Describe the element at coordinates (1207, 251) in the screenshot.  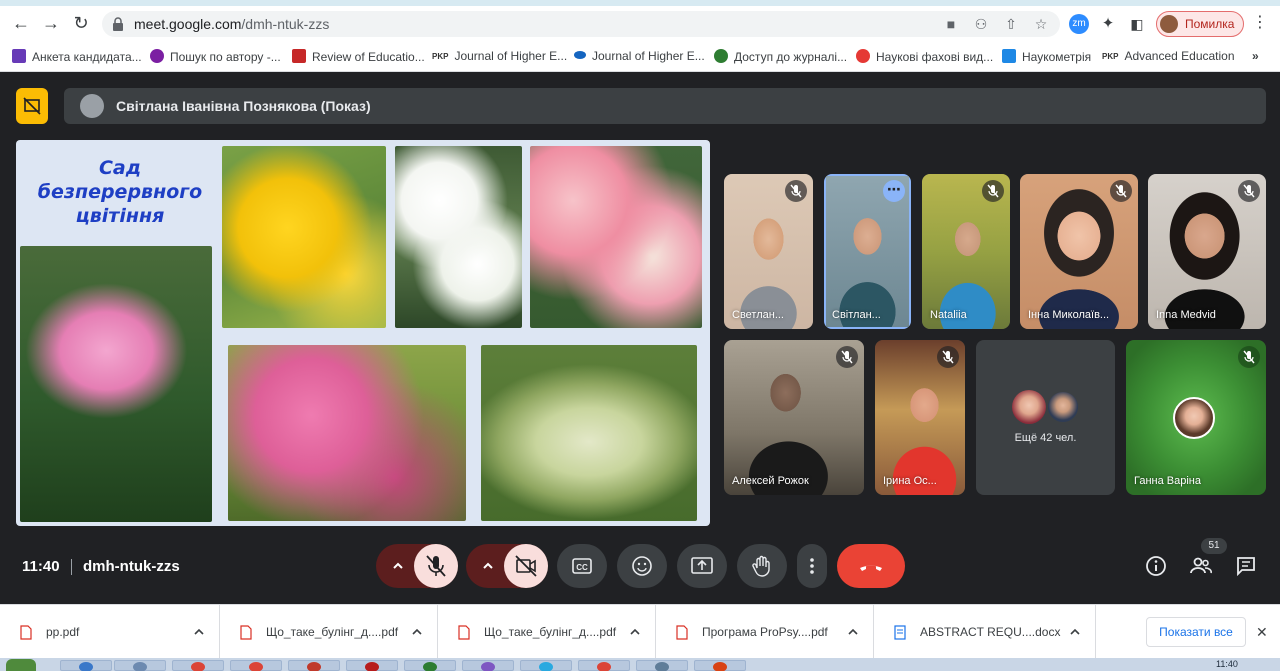
I see `participant-tile: Inna Medvid` at that location.